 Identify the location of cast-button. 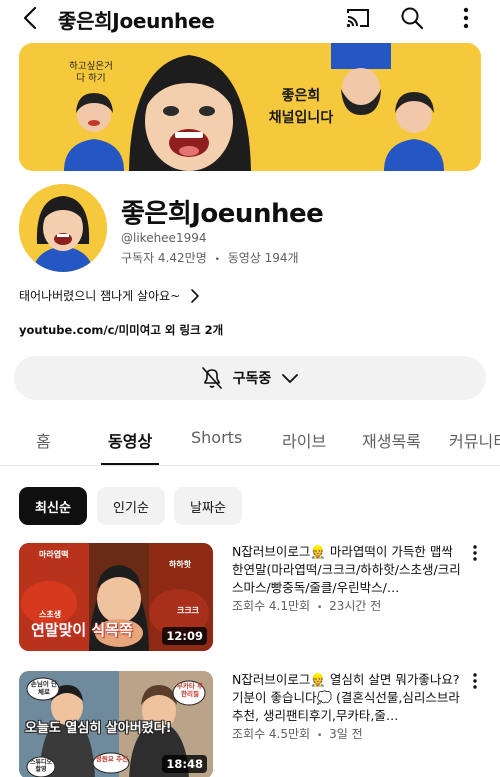
(358, 18).